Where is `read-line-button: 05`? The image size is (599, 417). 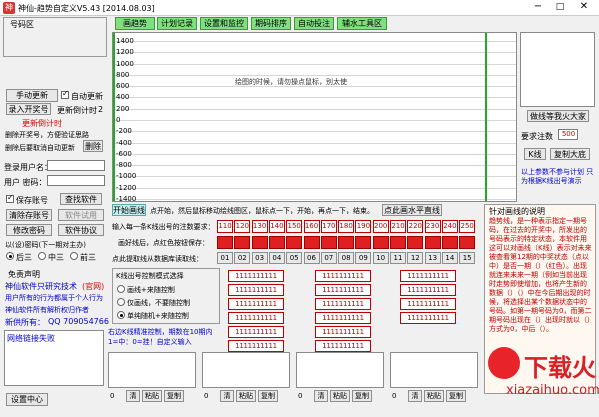
read-line-button: 05 is located at coordinates (294, 258).